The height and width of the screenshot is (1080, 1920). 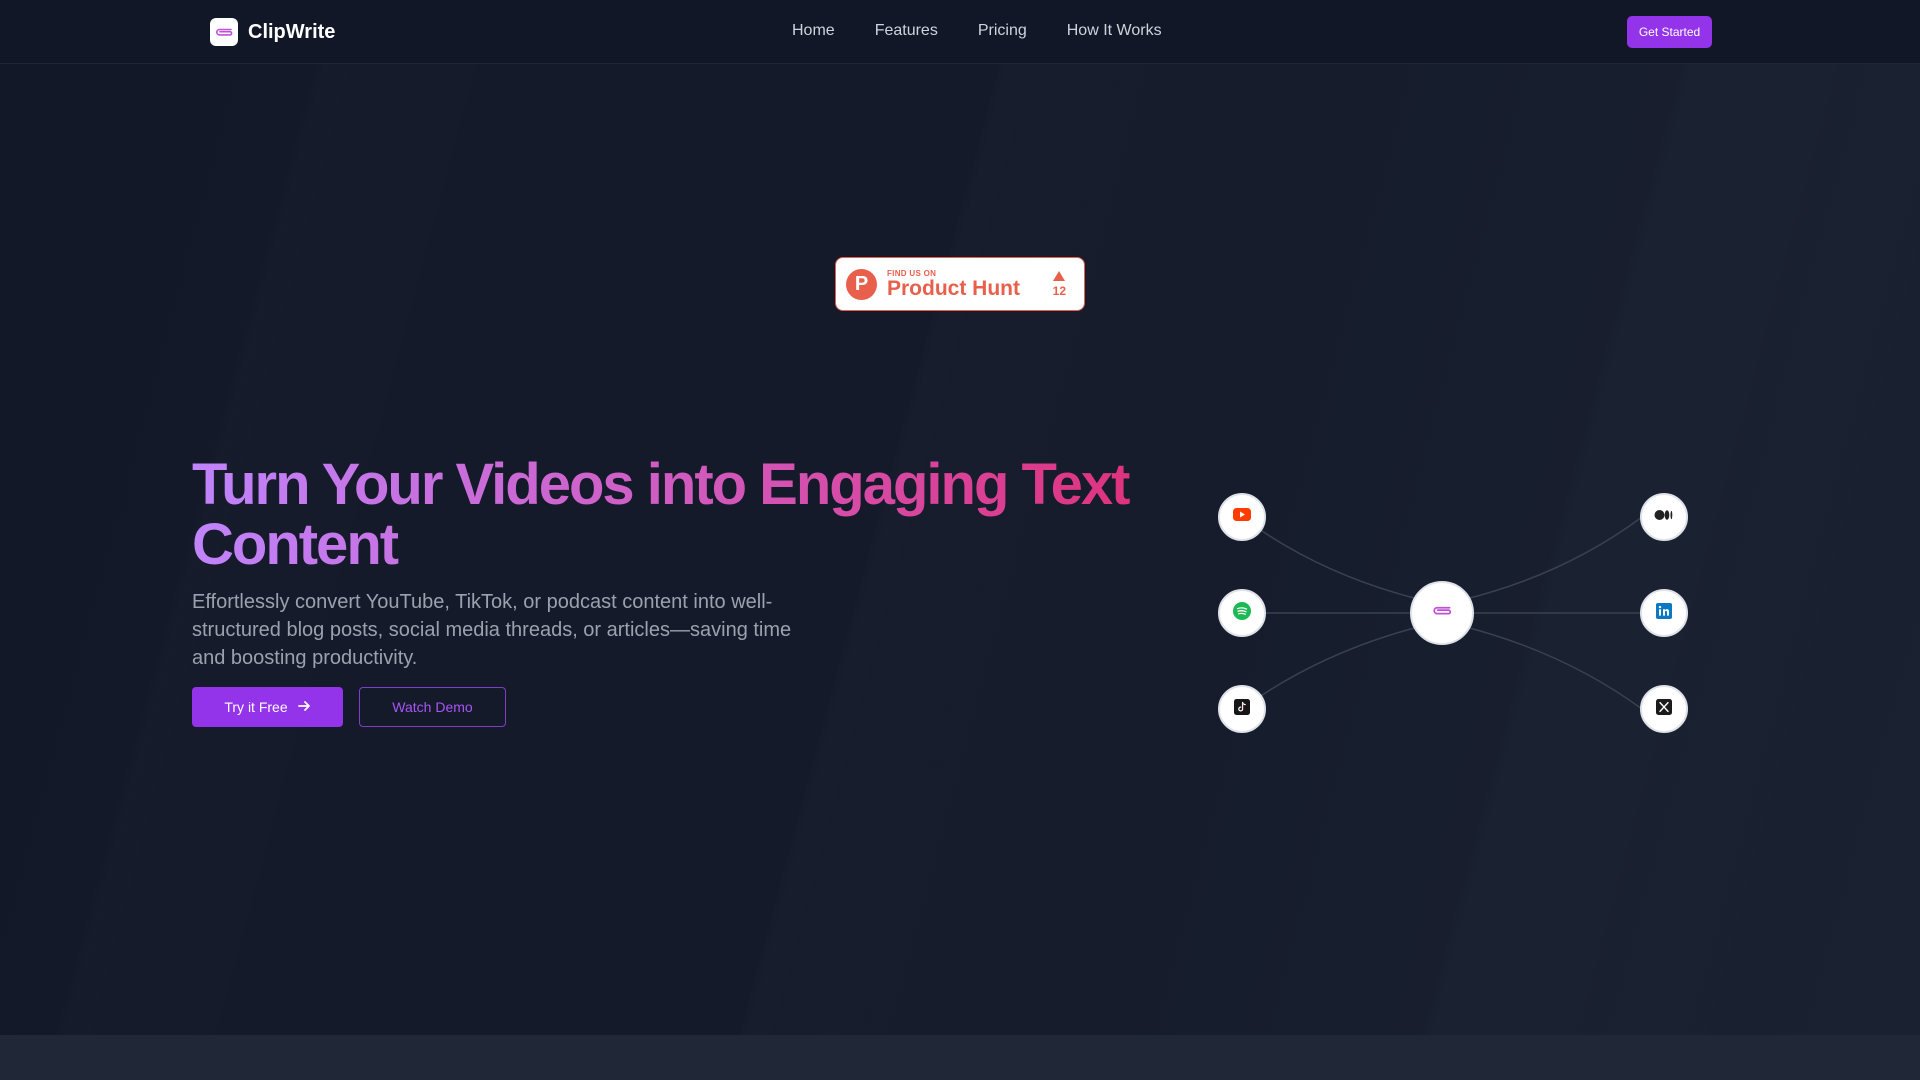 What do you see at coordinates (977, 31) in the screenshot?
I see `nav-links: Home Features Pricing How It Works` at bounding box center [977, 31].